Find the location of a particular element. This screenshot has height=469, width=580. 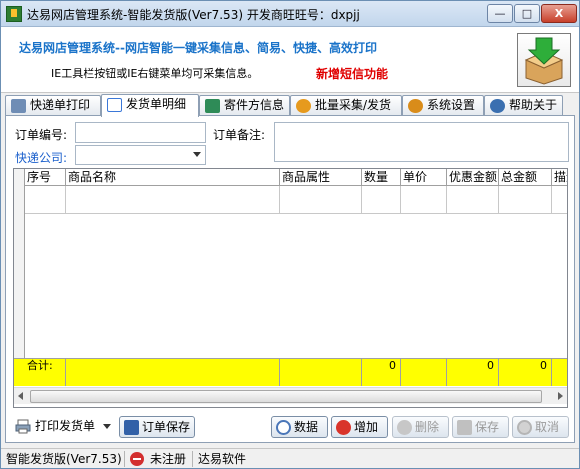

help-icon is located at coordinates (497, 106).